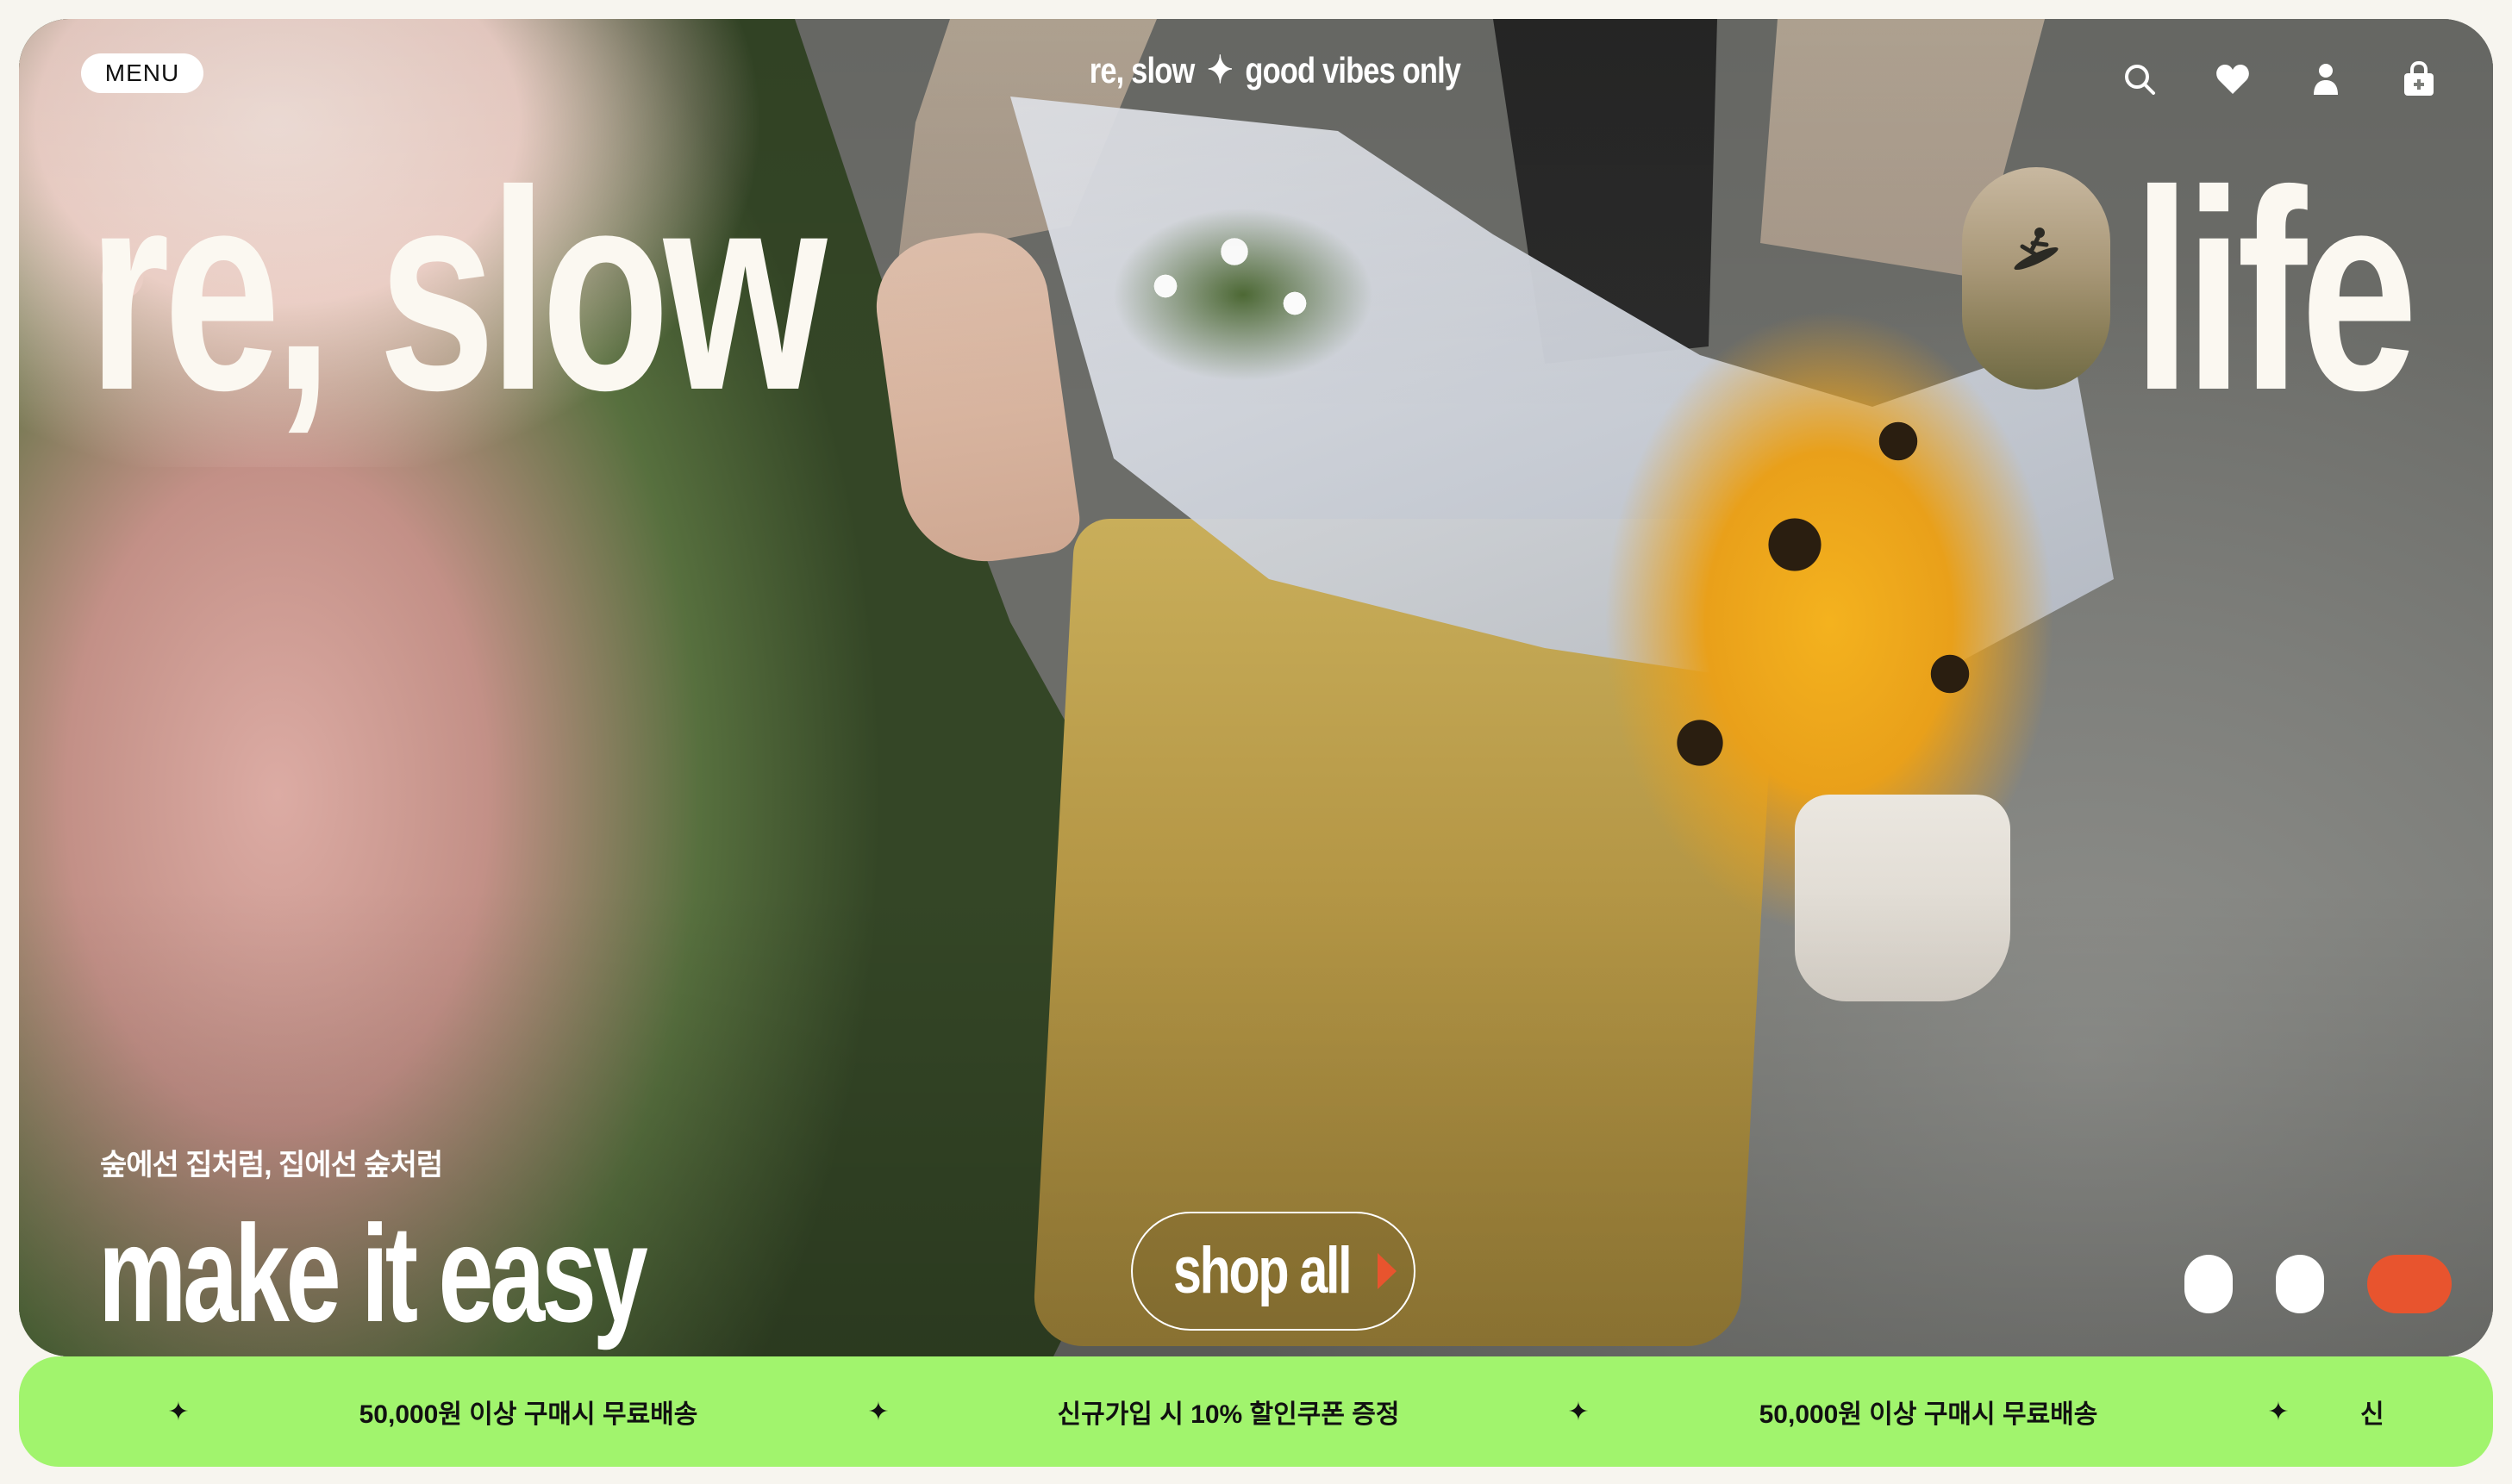 The image size is (2512, 1484). Describe the element at coordinates (2261, 79) in the screenshot. I see `header-icons` at that location.